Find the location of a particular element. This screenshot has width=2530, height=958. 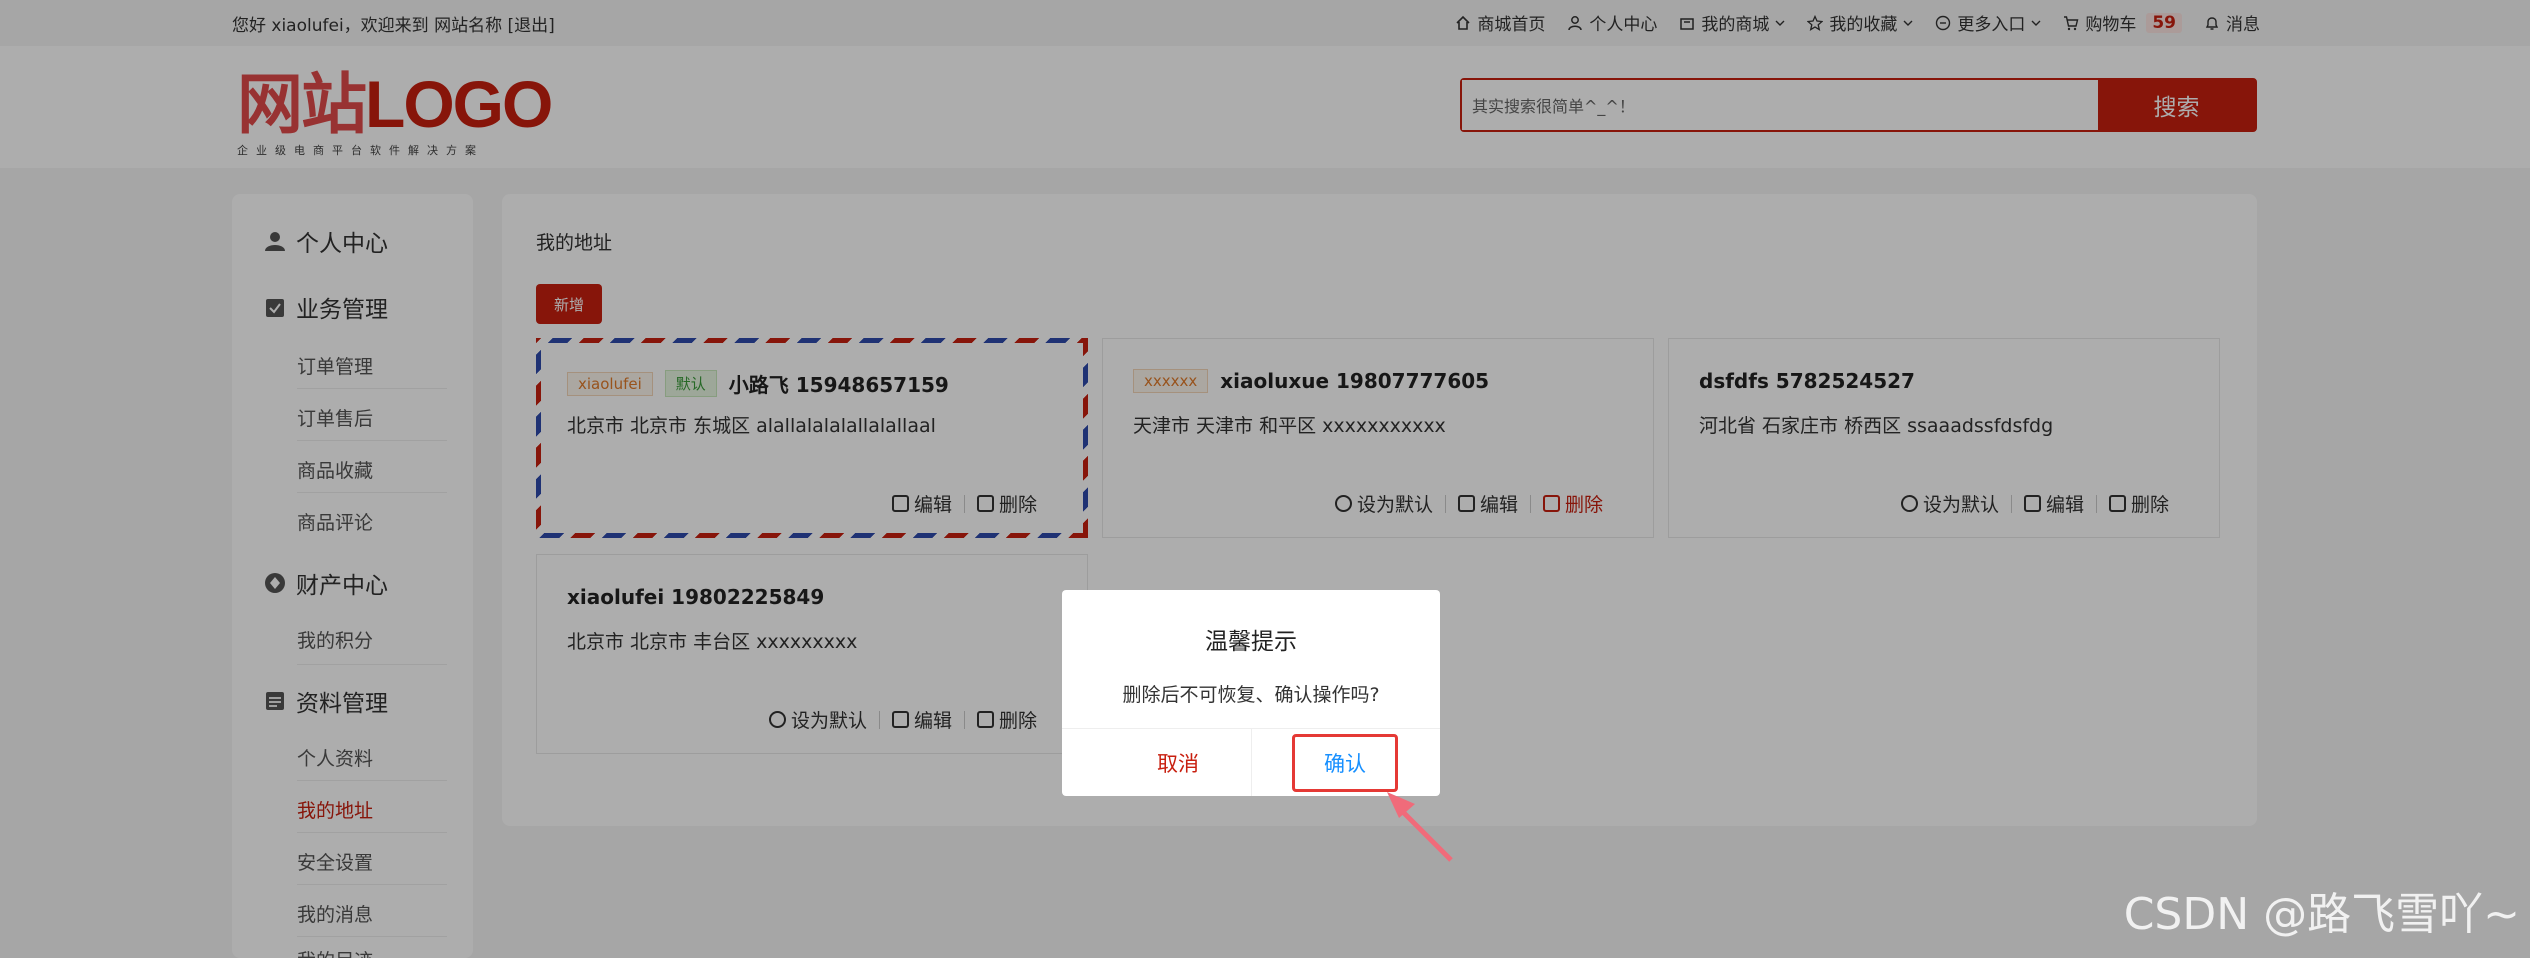

confirm-dialog: 温馨提示 删除后不可恢复、确认操作吗? 取消 确认 is located at coordinates (1251, 693).